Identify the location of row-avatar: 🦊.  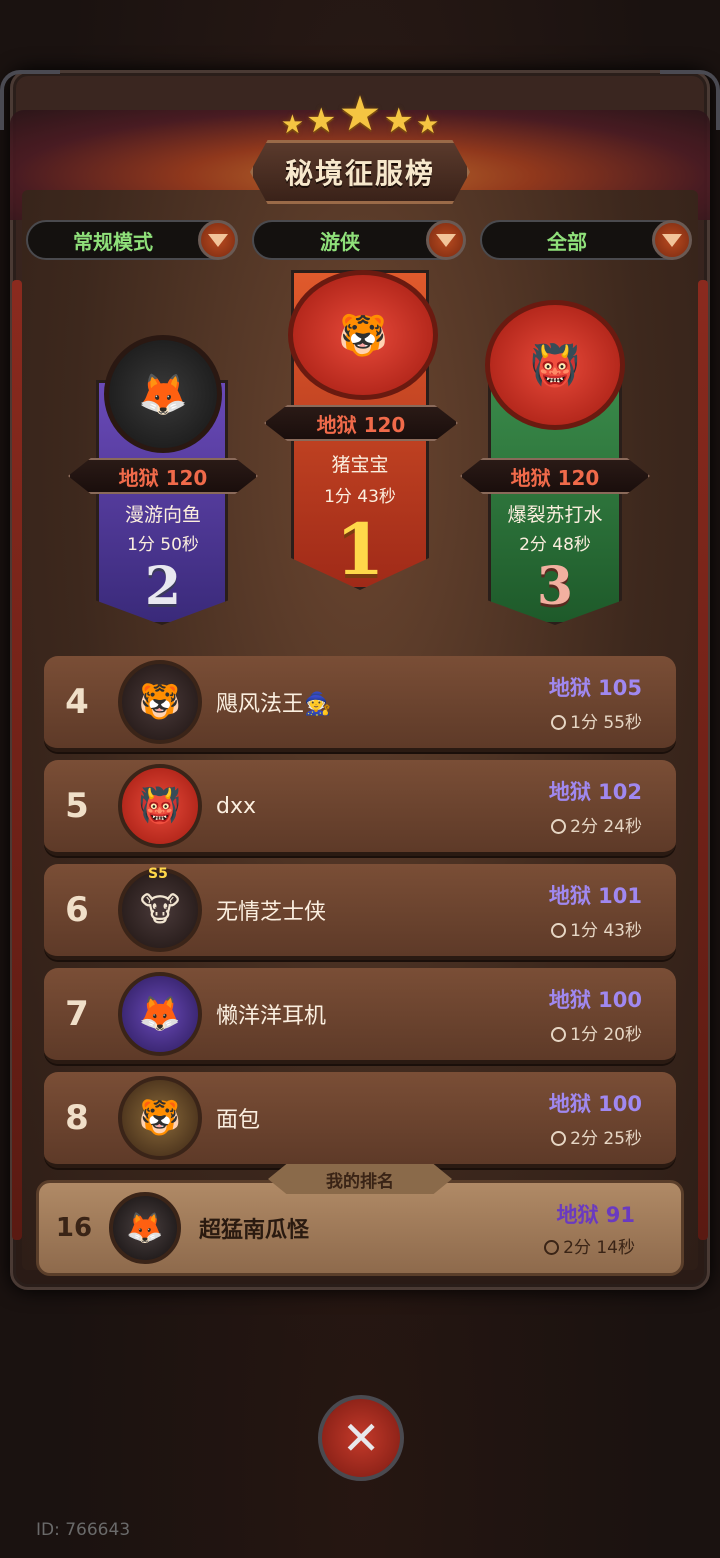
(160, 1014).